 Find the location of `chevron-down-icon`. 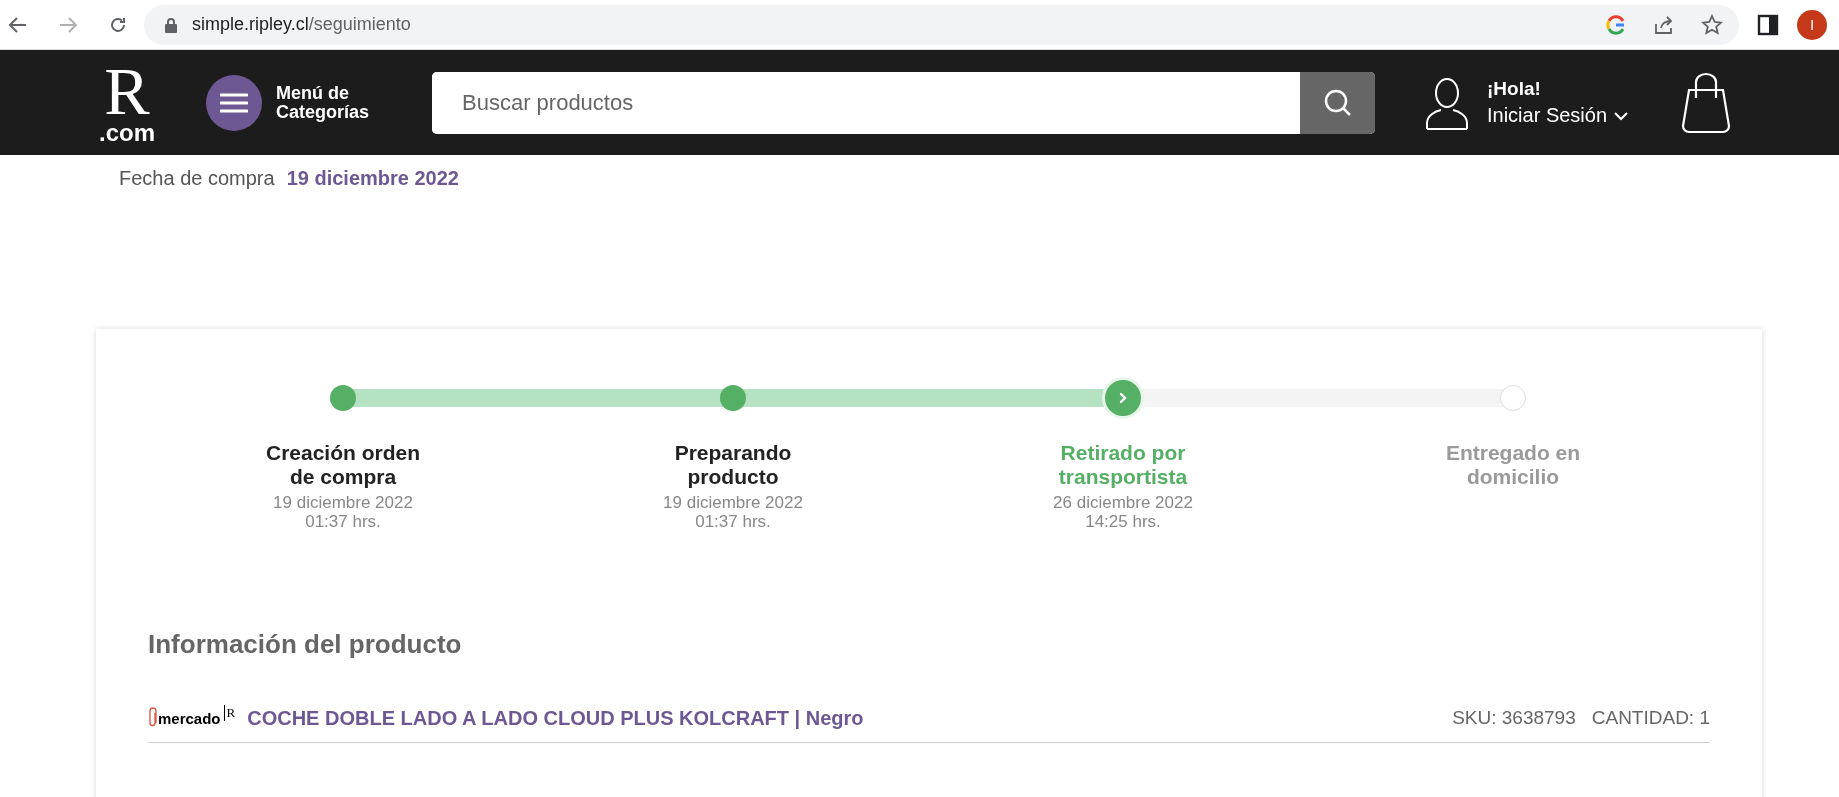

chevron-down-icon is located at coordinates (1621, 115).